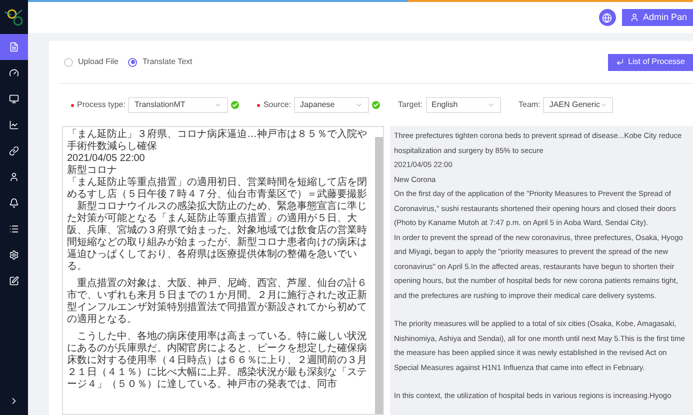  I want to click on radio-option: Translate Text, so click(160, 62).